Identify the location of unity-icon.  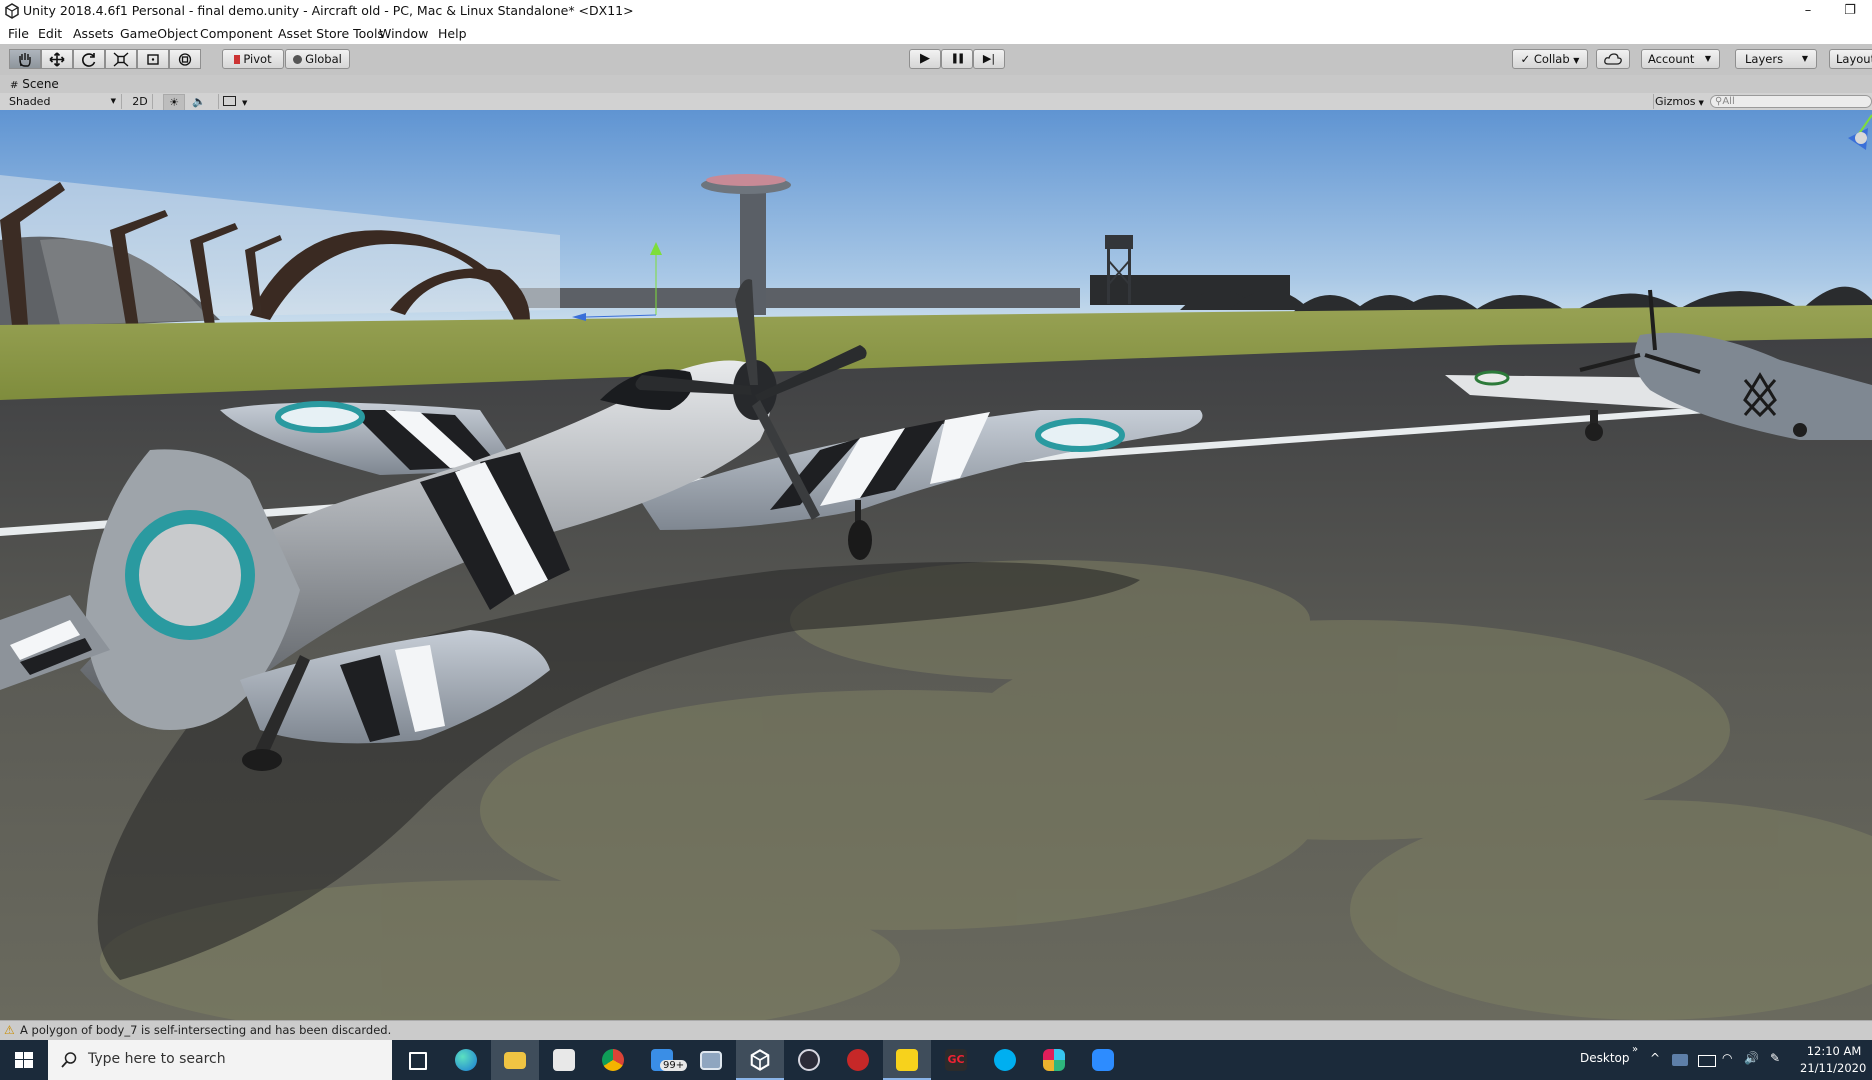
(760, 1060).